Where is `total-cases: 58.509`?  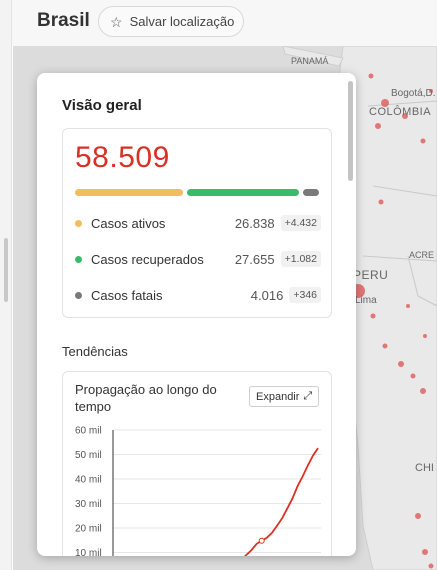 total-cases: 58.509 is located at coordinates (122, 157).